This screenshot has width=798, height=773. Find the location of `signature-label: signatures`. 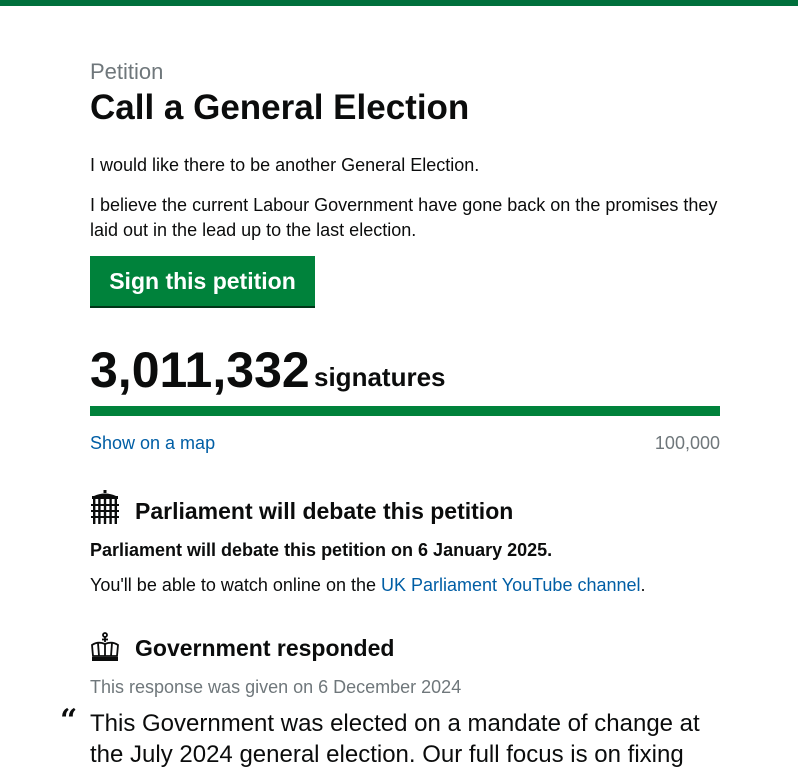

signature-label: signatures is located at coordinates (380, 377).